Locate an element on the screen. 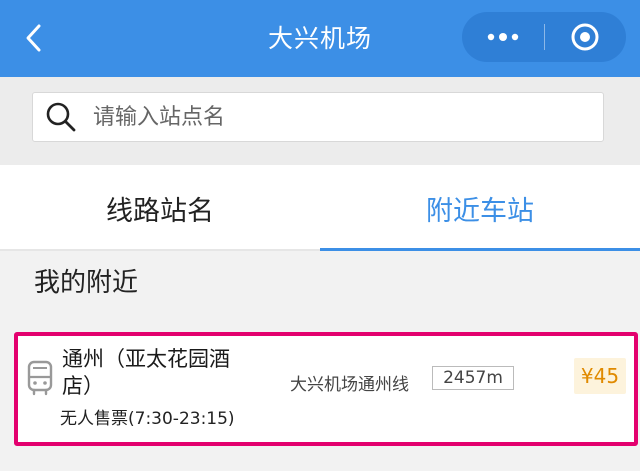 The image size is (640, 471). search-icon is located at coordinates (61, 117).